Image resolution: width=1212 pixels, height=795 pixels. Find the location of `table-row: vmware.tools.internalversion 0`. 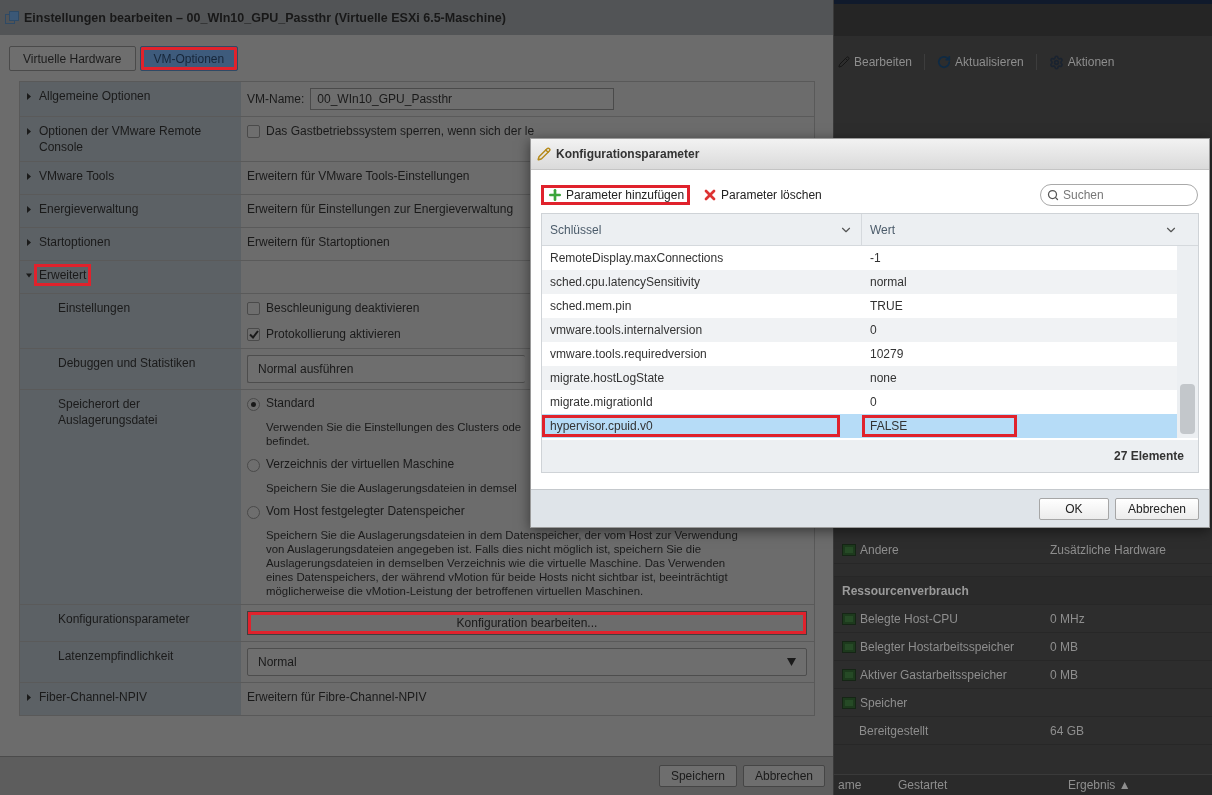

table-row: vmware.tools.internalversion 0 is located at coordinates (859, 330).